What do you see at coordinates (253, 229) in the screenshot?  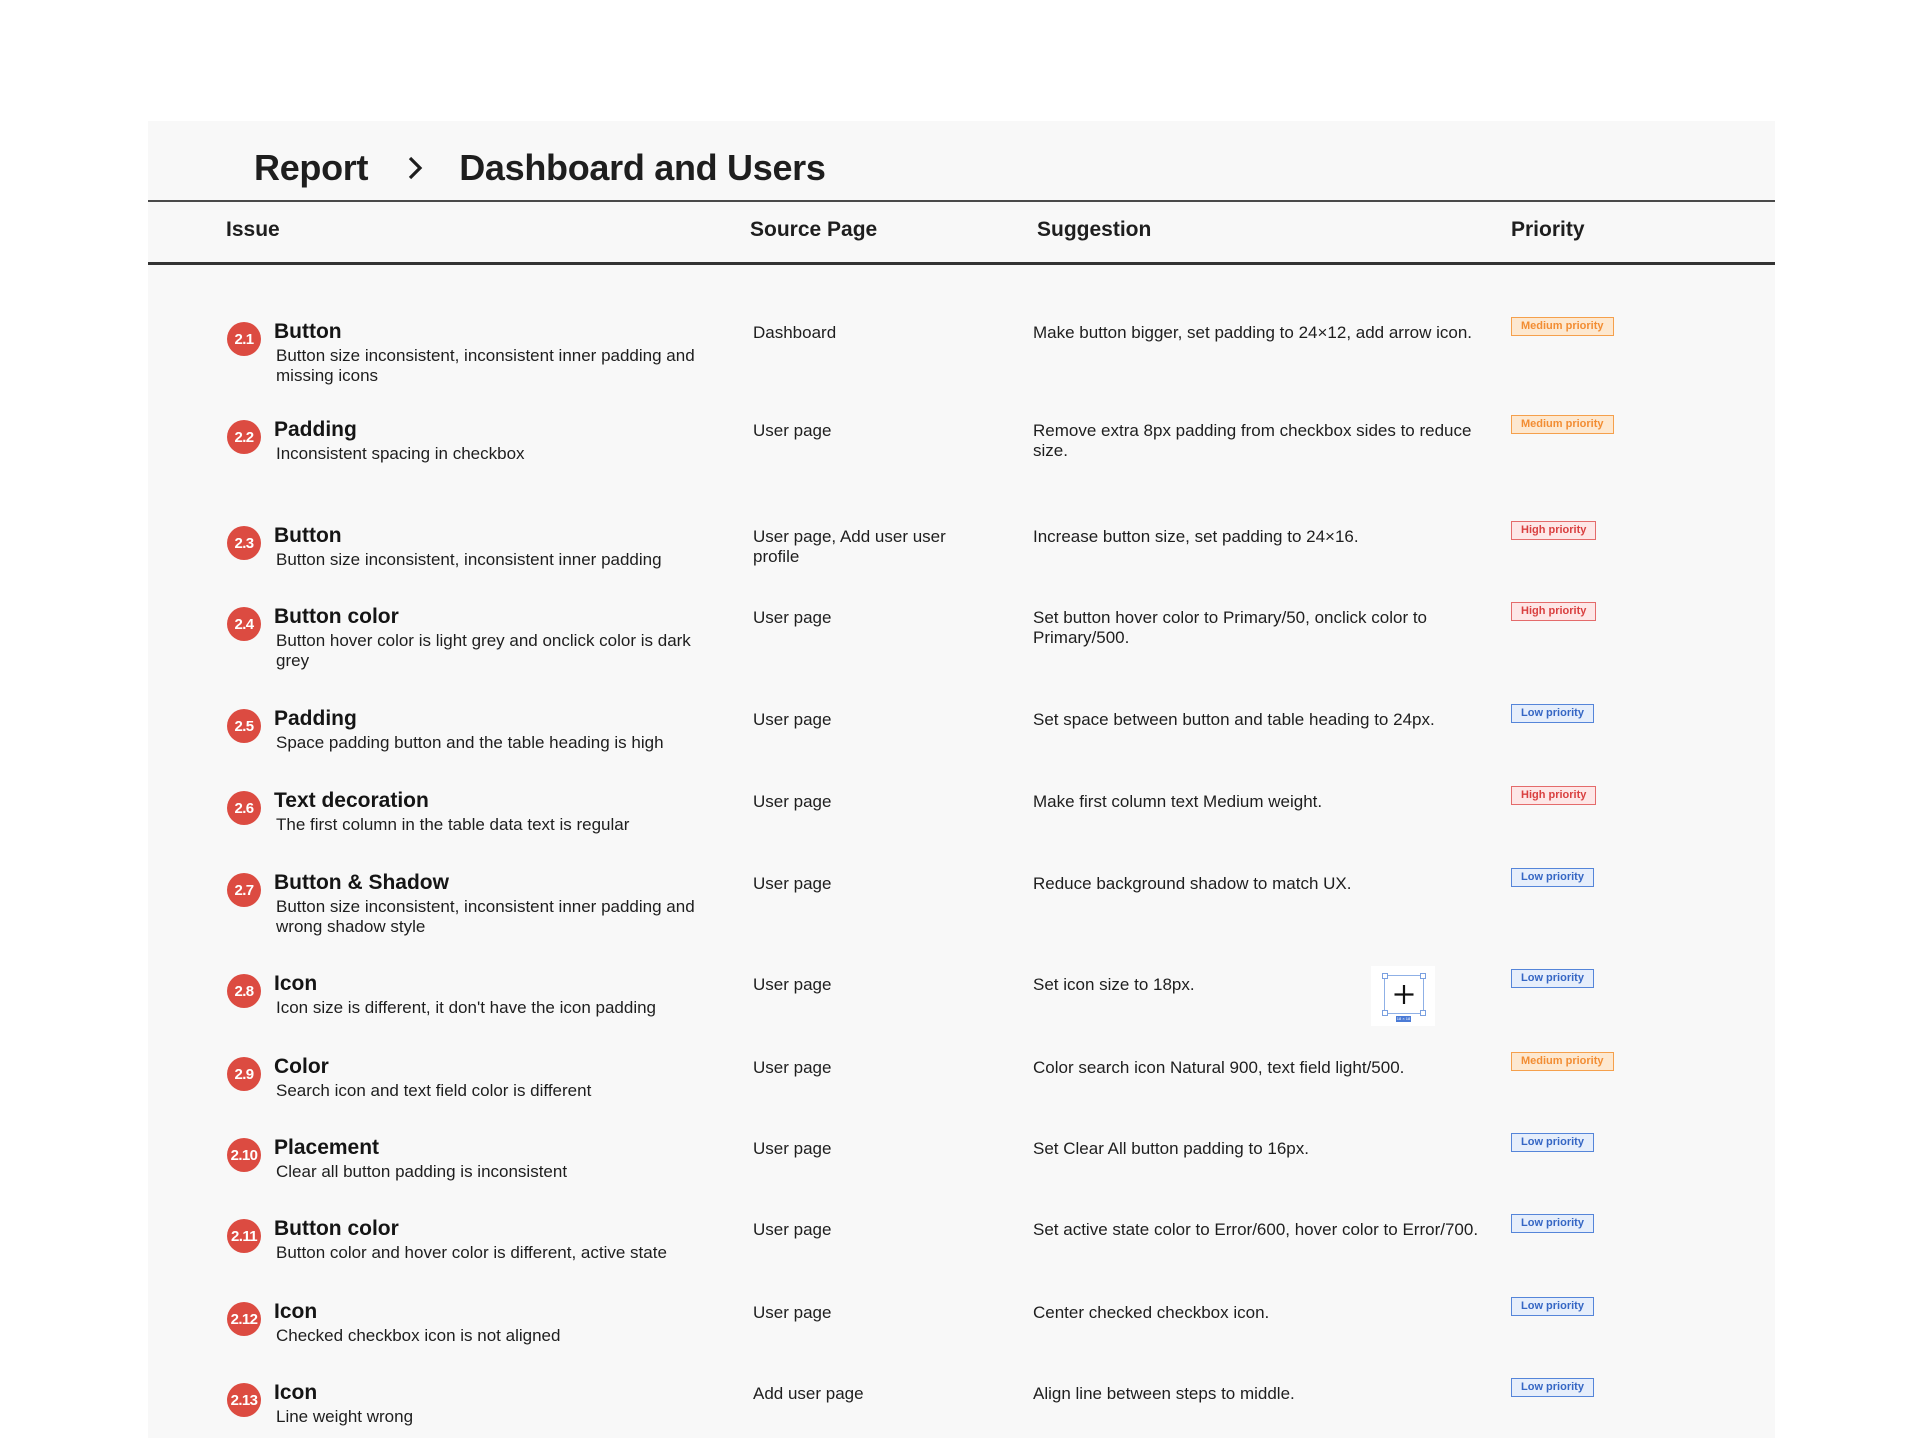 I see `column-header-issue: Issue` at bounding box center [253, 229].